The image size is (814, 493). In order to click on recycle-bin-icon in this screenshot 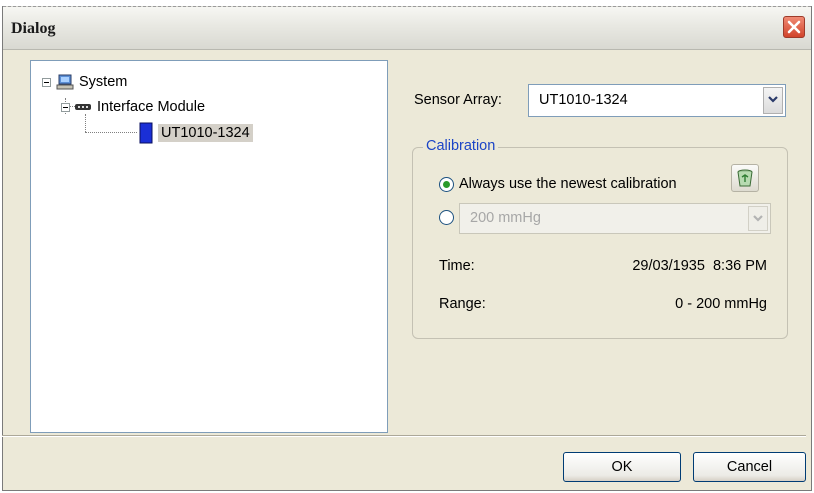, I will do `click(745, 178)`.